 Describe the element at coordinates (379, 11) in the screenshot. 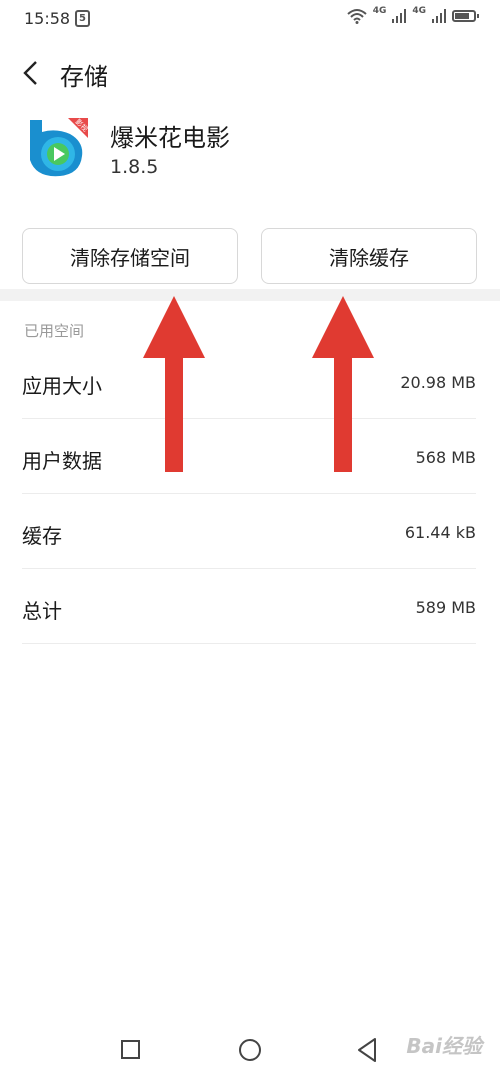

I see `network-label-1: 4G` at that location.